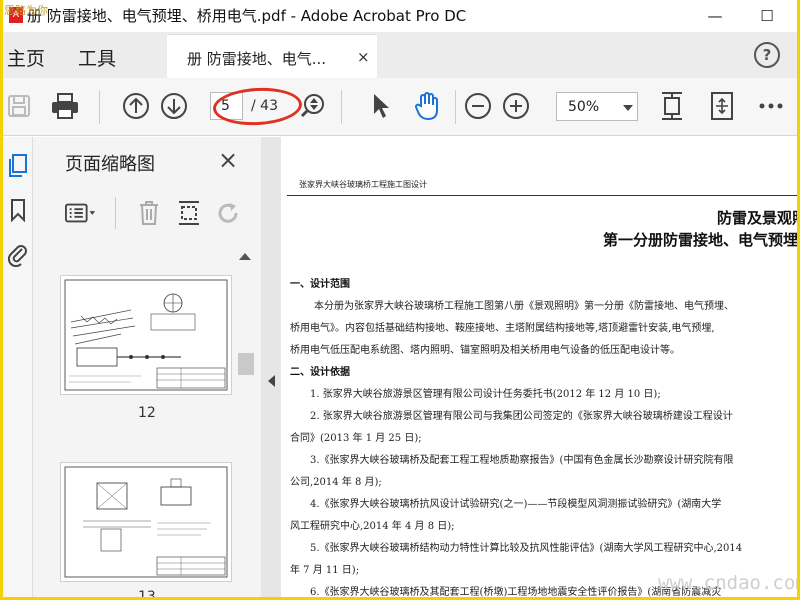 This screenshot has height=600, width=800. I want to click on help-icon: ?, so click(767, 55).